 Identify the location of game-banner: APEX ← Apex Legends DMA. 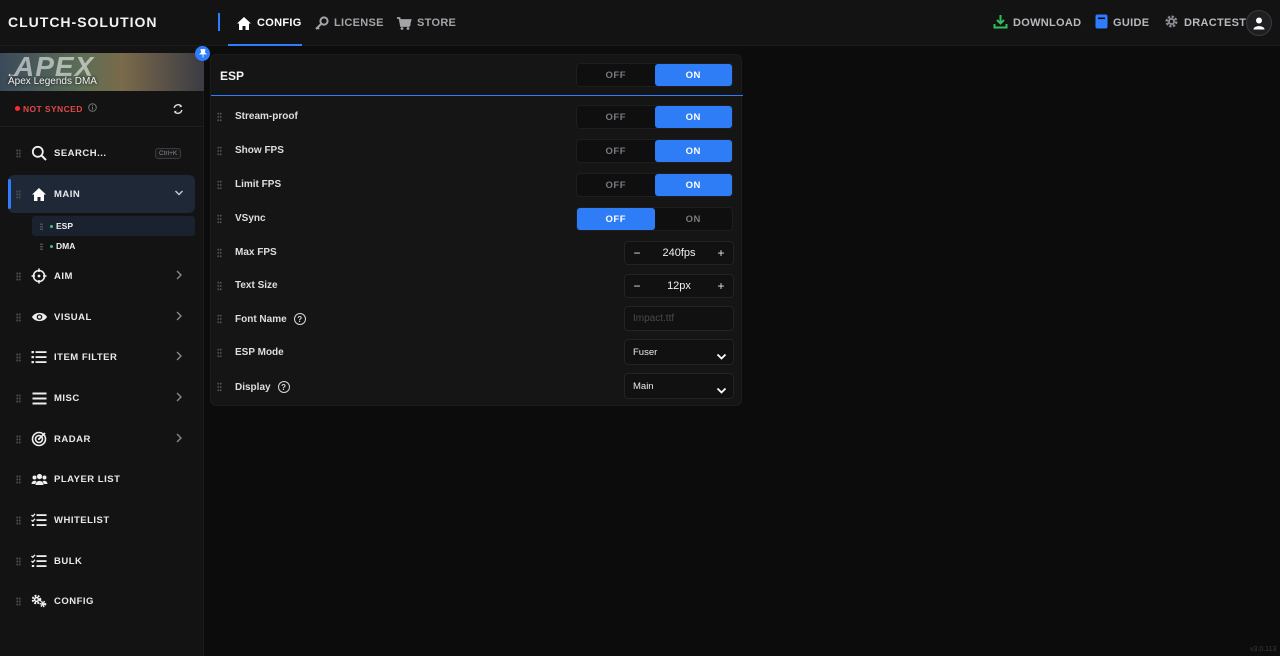
(102, 72).